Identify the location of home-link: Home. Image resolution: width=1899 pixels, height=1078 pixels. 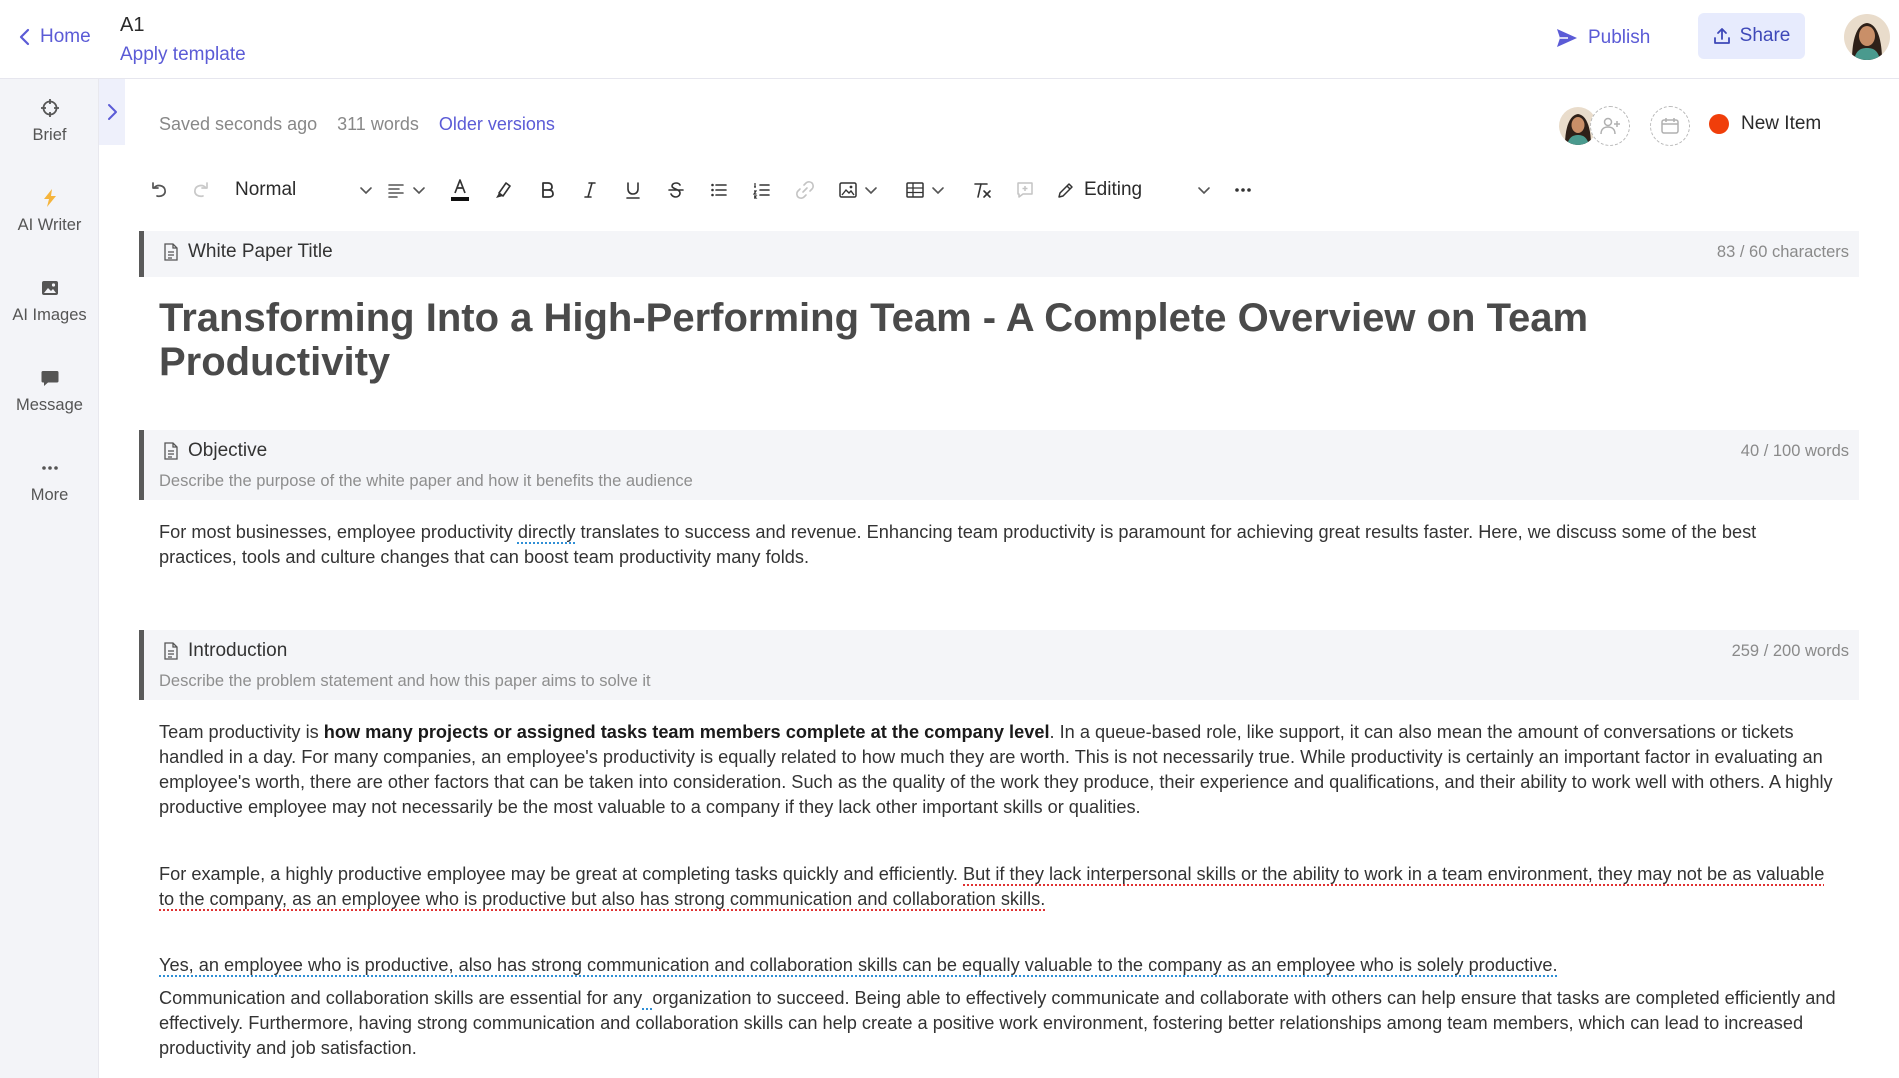
(54, 37).